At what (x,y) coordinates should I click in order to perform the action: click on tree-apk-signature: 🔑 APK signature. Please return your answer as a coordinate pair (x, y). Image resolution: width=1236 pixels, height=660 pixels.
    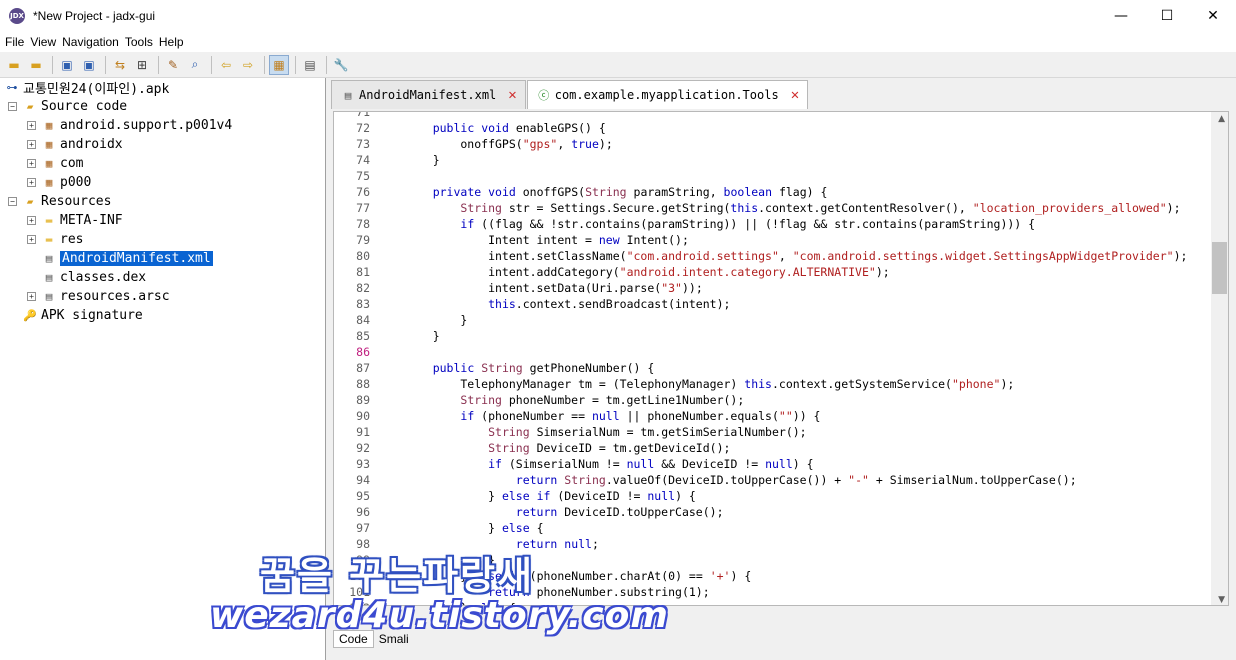
    Looking at the image, I should click on (82, 315).